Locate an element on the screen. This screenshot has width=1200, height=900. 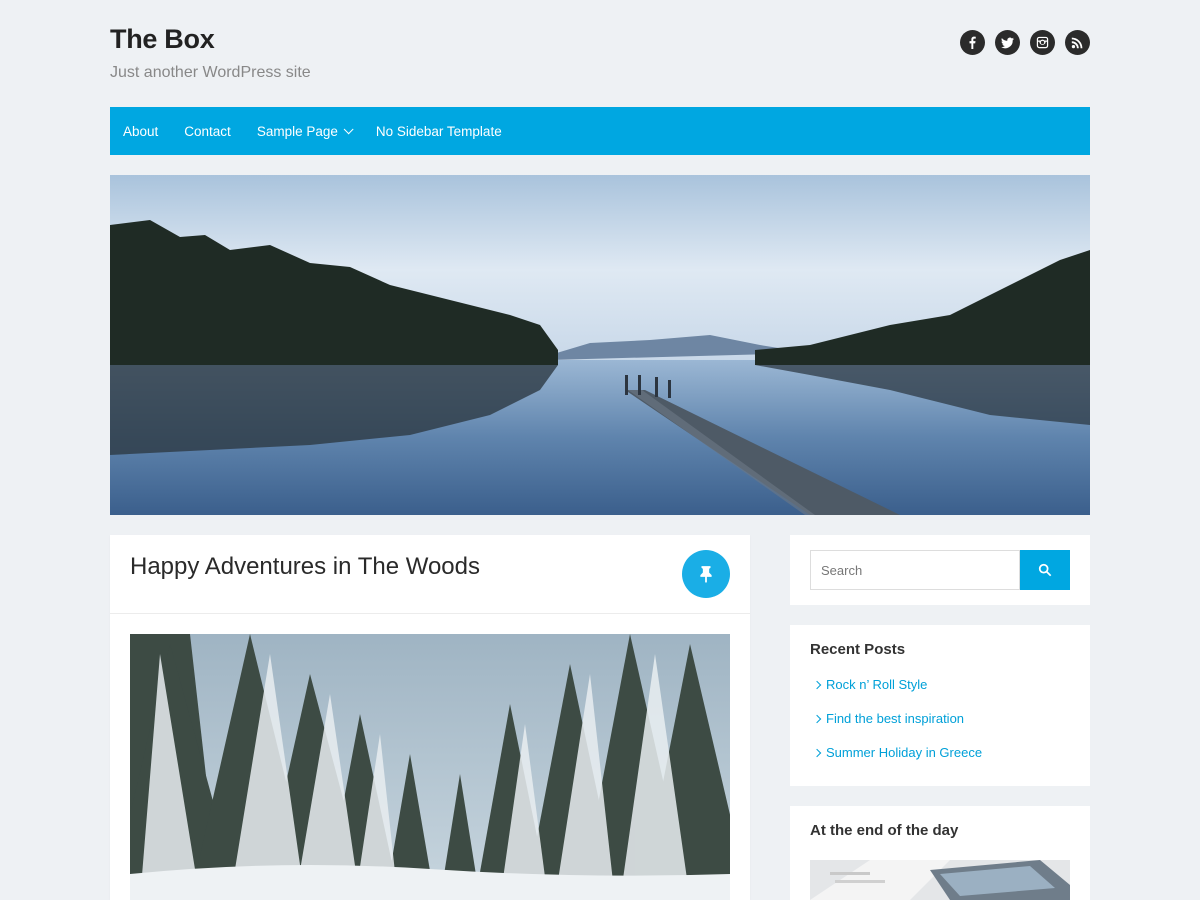
recent-post-label: Rock n’ Roll Style is located at coordinates (877, 684).